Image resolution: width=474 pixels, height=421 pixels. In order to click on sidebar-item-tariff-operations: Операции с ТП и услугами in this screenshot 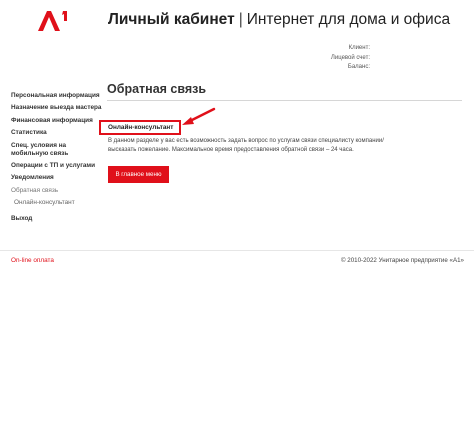, I will do `click(57, 166)`.